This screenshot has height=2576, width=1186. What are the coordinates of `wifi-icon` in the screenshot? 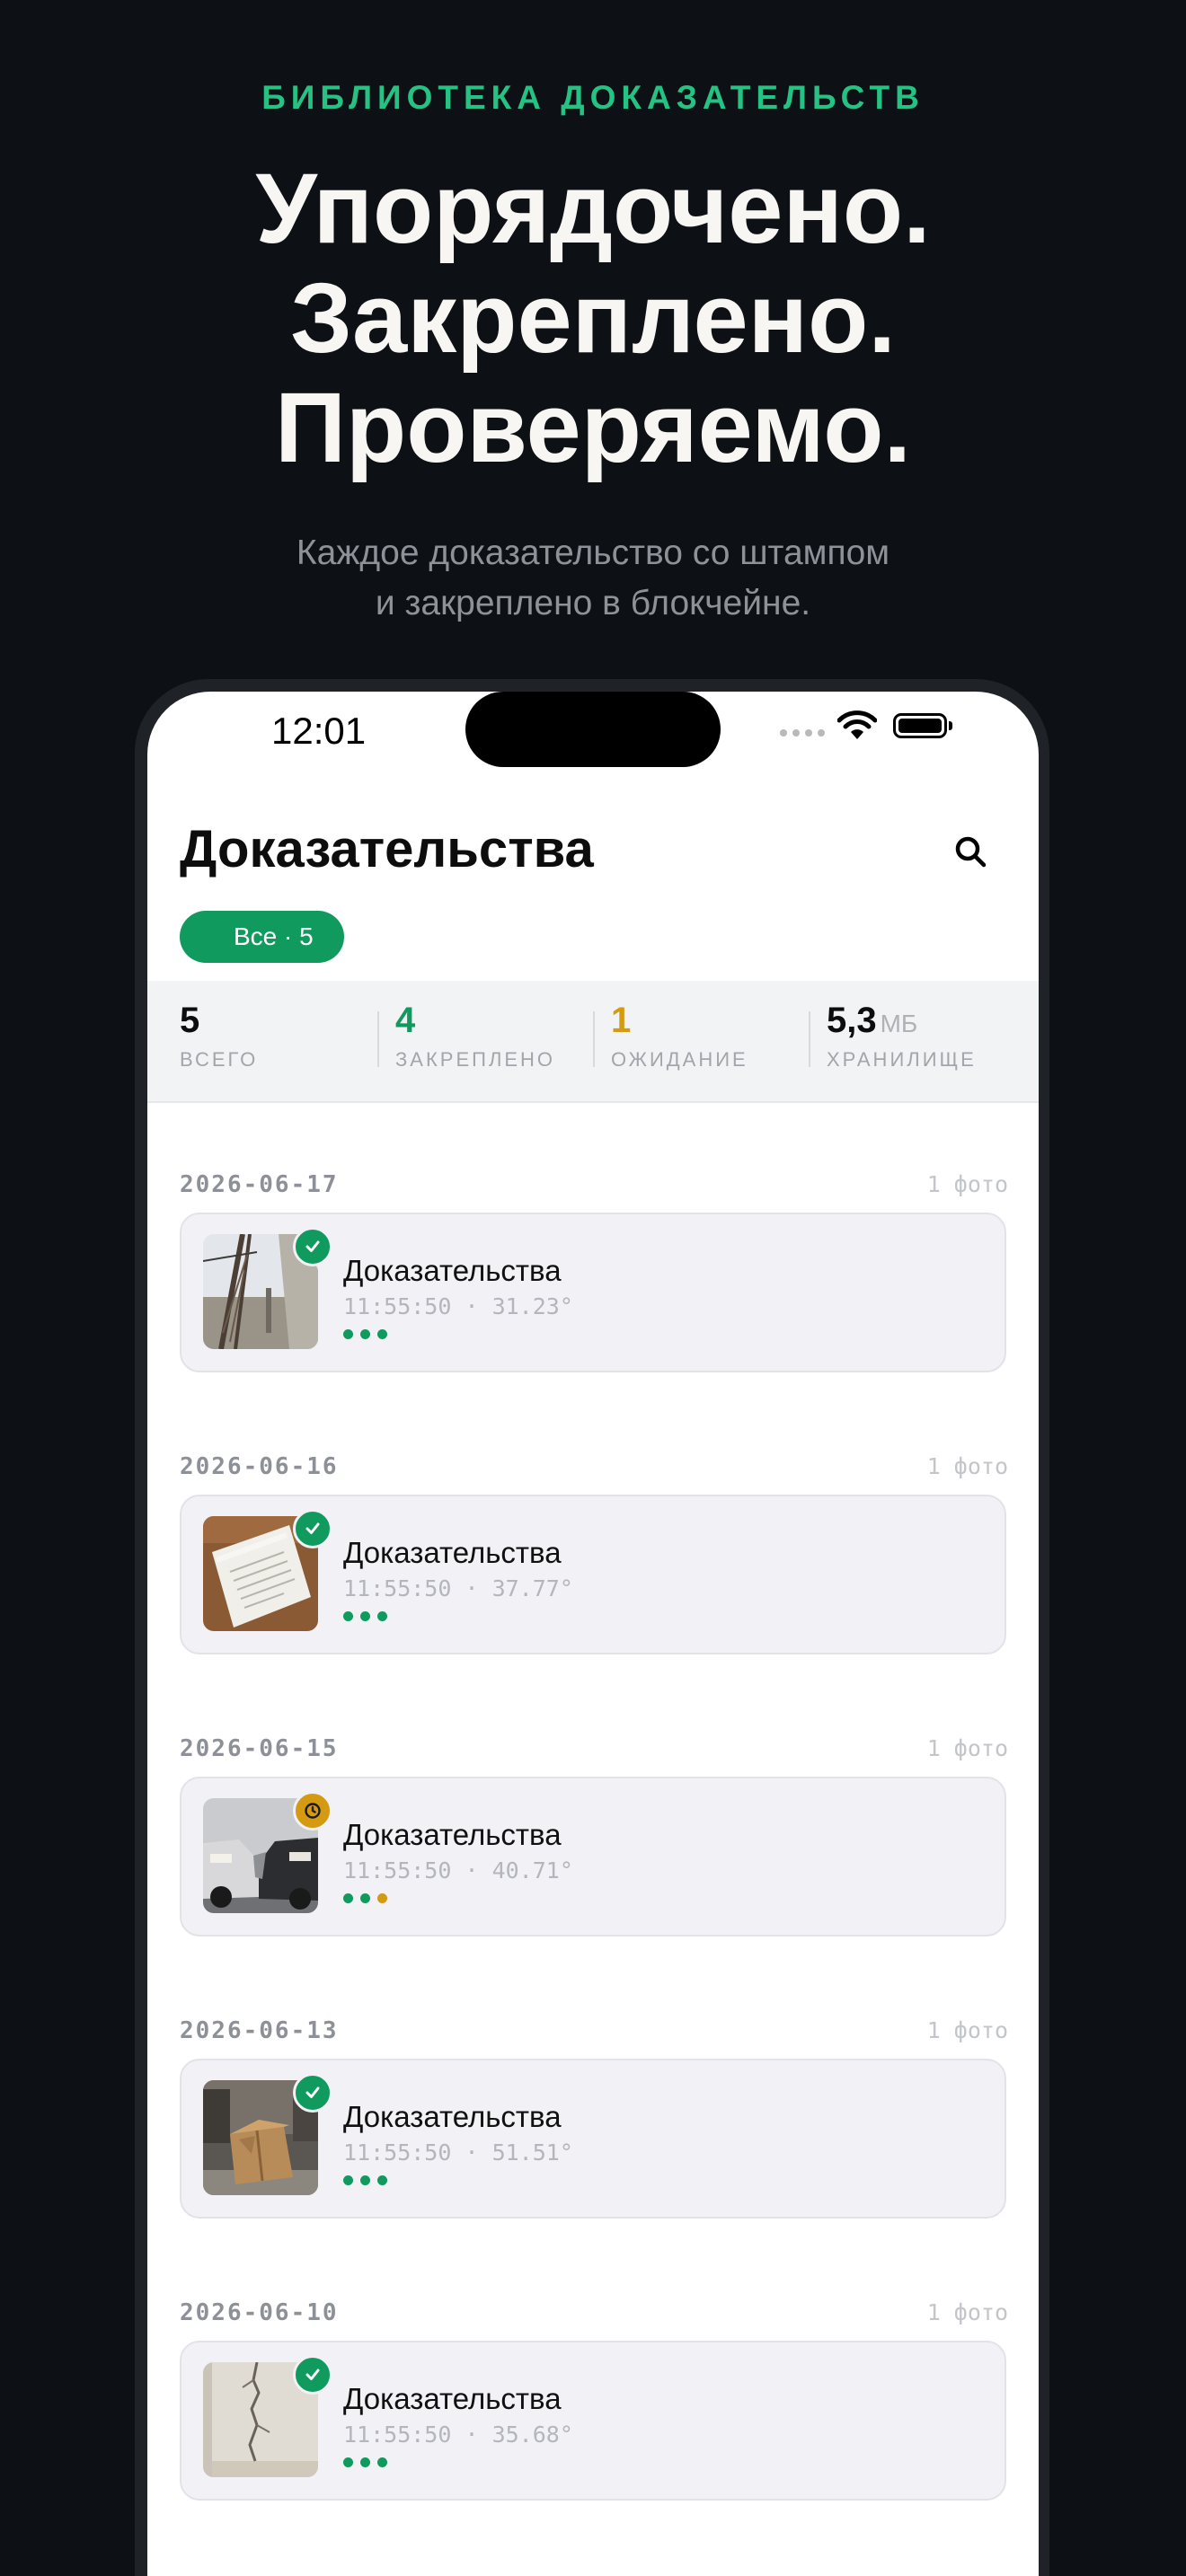 It's located at (857, 724).